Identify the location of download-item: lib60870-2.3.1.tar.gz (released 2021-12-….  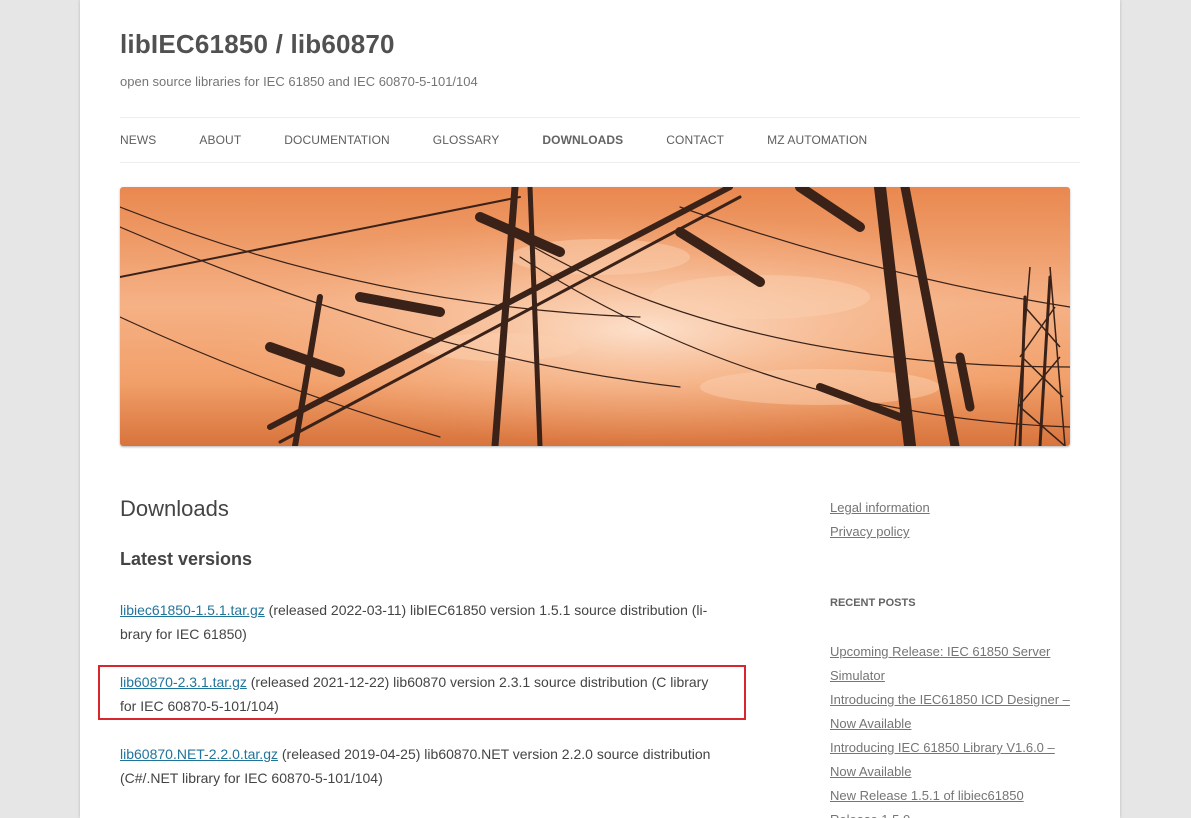
(430, 694).